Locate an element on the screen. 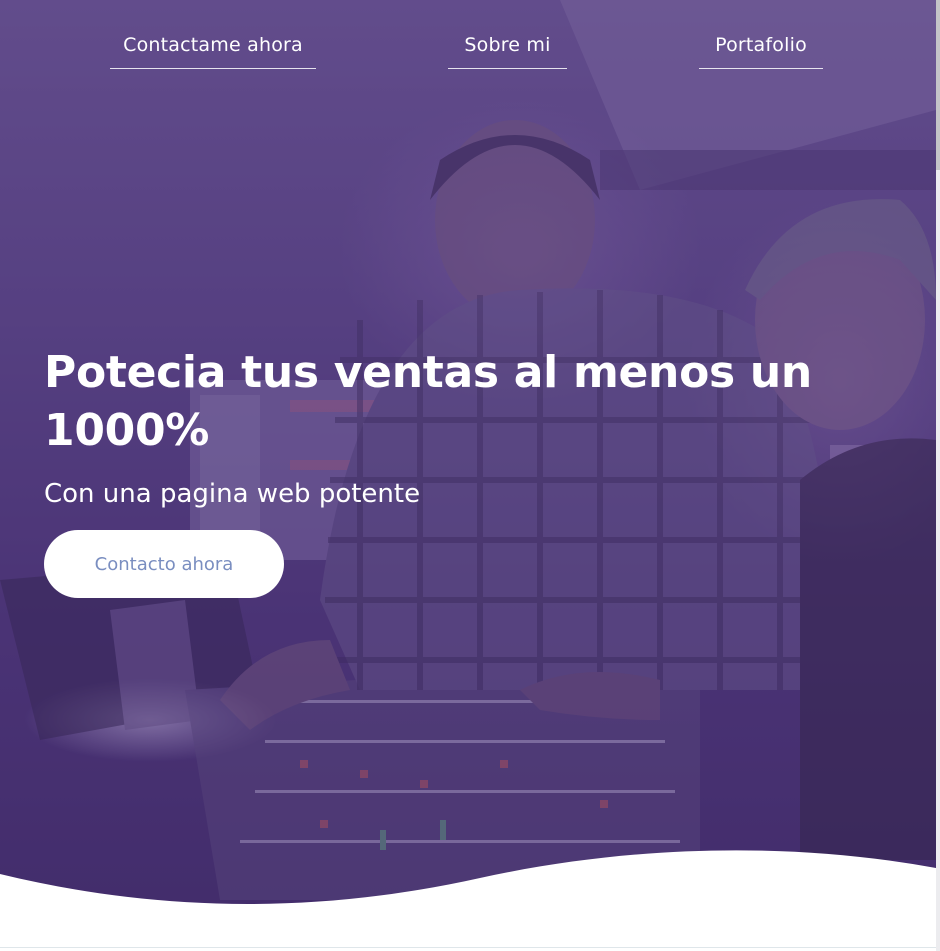 Image resolution: width=940 pixels, height=951 pixels. scrollbar-track is located at coordinates (938, 475).